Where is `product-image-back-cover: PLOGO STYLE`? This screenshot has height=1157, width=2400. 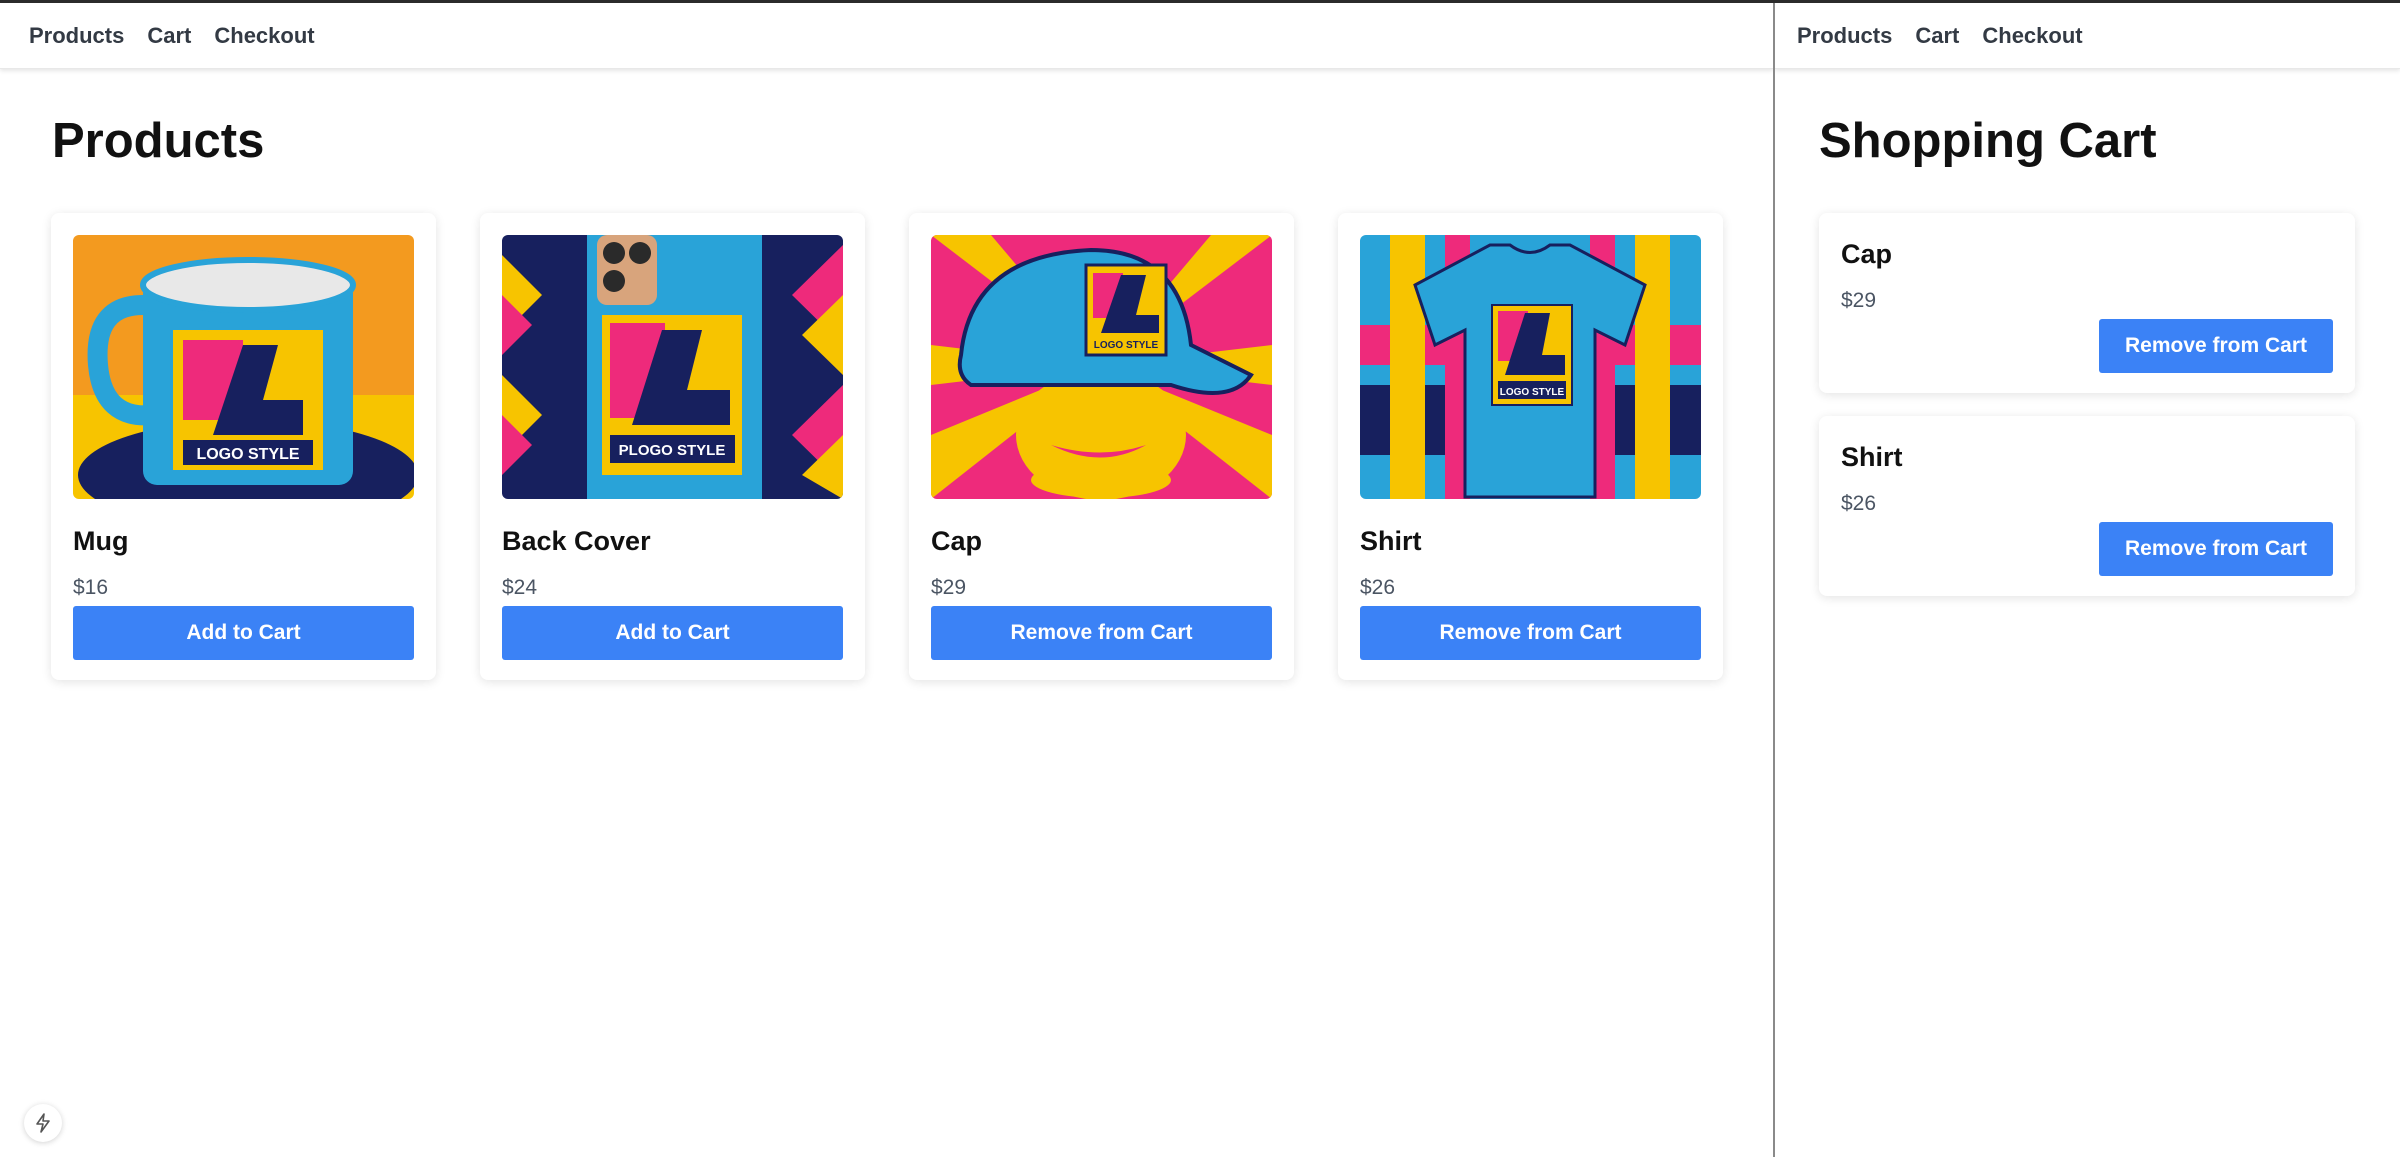
product-image-back-cover: PLOGO STYLE is located at coordinates (672, 367).